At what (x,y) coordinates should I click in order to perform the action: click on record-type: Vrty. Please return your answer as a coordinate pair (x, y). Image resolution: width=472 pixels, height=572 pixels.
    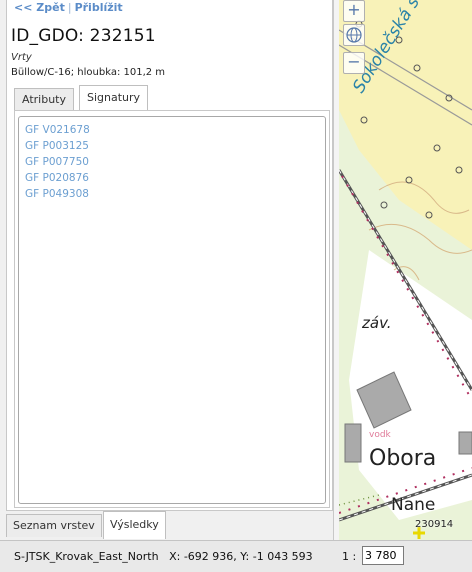
    Looking at the image, I should click on (21, 57).